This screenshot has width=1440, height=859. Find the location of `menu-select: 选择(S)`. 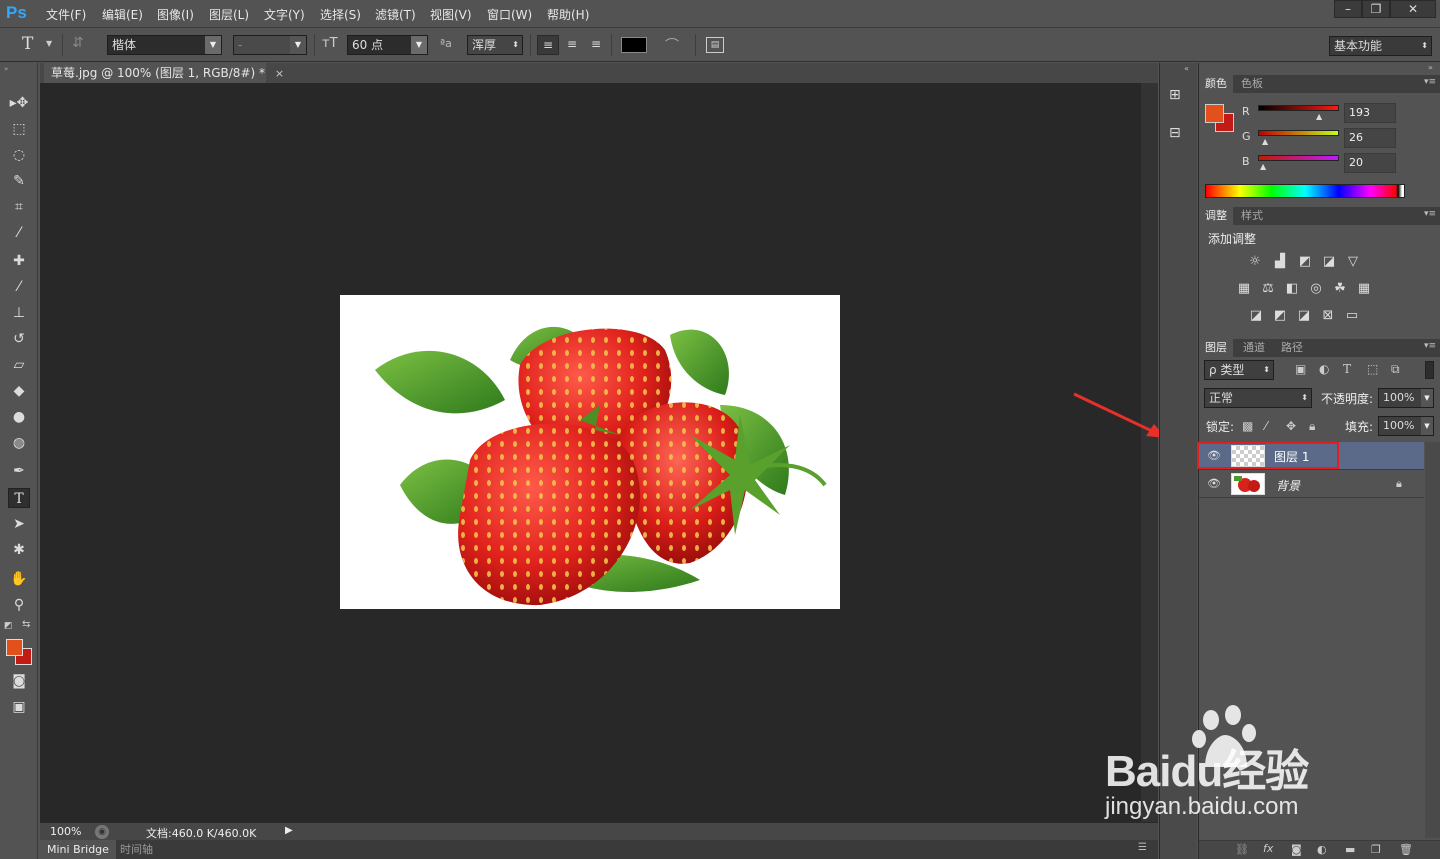

menu-select: 选择(S) is located at coordinates (340, 14).